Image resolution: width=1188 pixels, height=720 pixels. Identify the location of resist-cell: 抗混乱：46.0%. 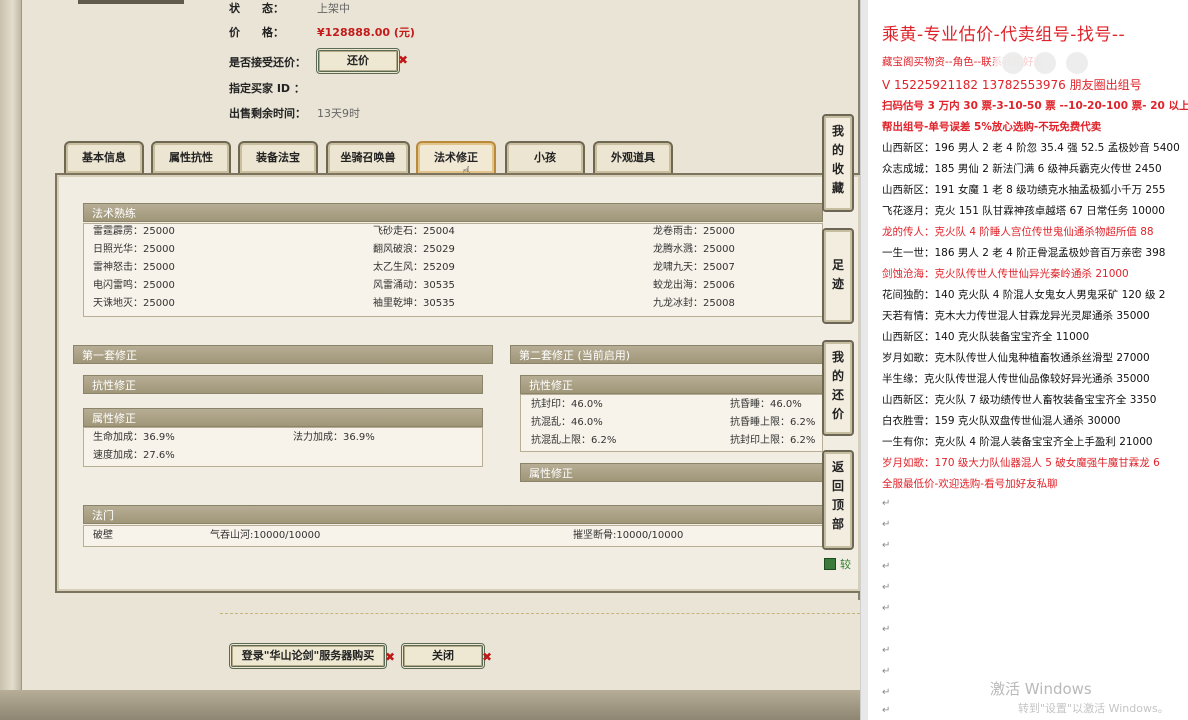
(567, 422).